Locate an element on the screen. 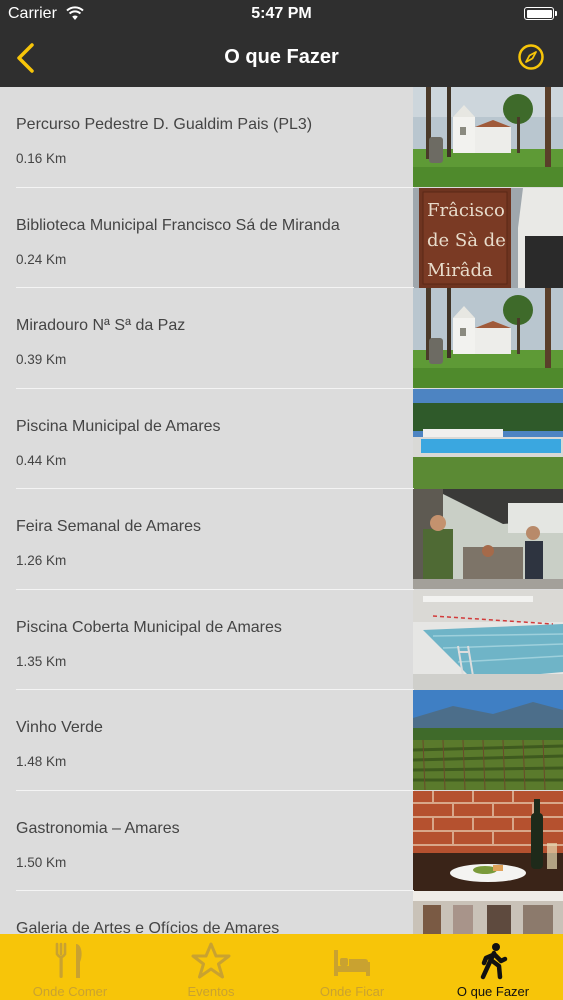 Image resolution: width=563 pixels, height=1000 pixels. item-distance: 0.16 Km is located at coordinates (41, 158).